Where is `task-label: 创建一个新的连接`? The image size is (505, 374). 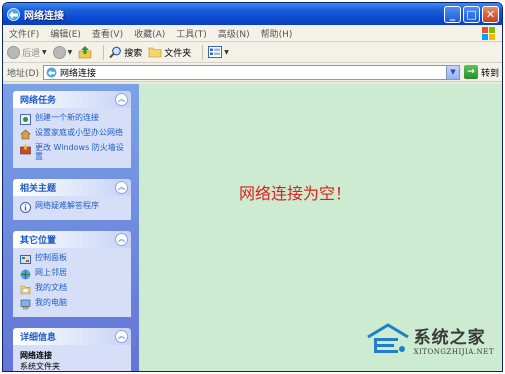
task-label: 创建一个新的连接 is located at coordinates (67, 117).